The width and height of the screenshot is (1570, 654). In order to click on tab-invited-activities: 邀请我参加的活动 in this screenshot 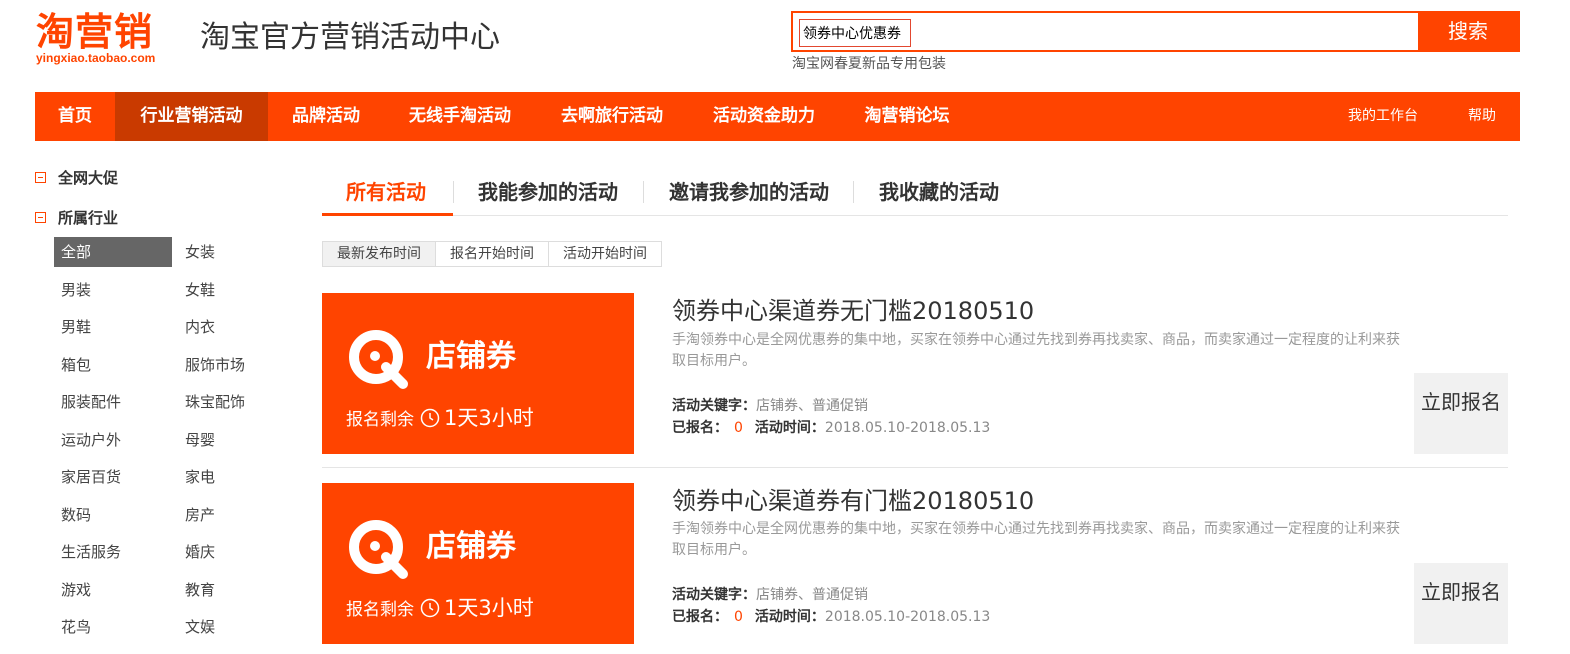, I will do `click(749, 196)`.